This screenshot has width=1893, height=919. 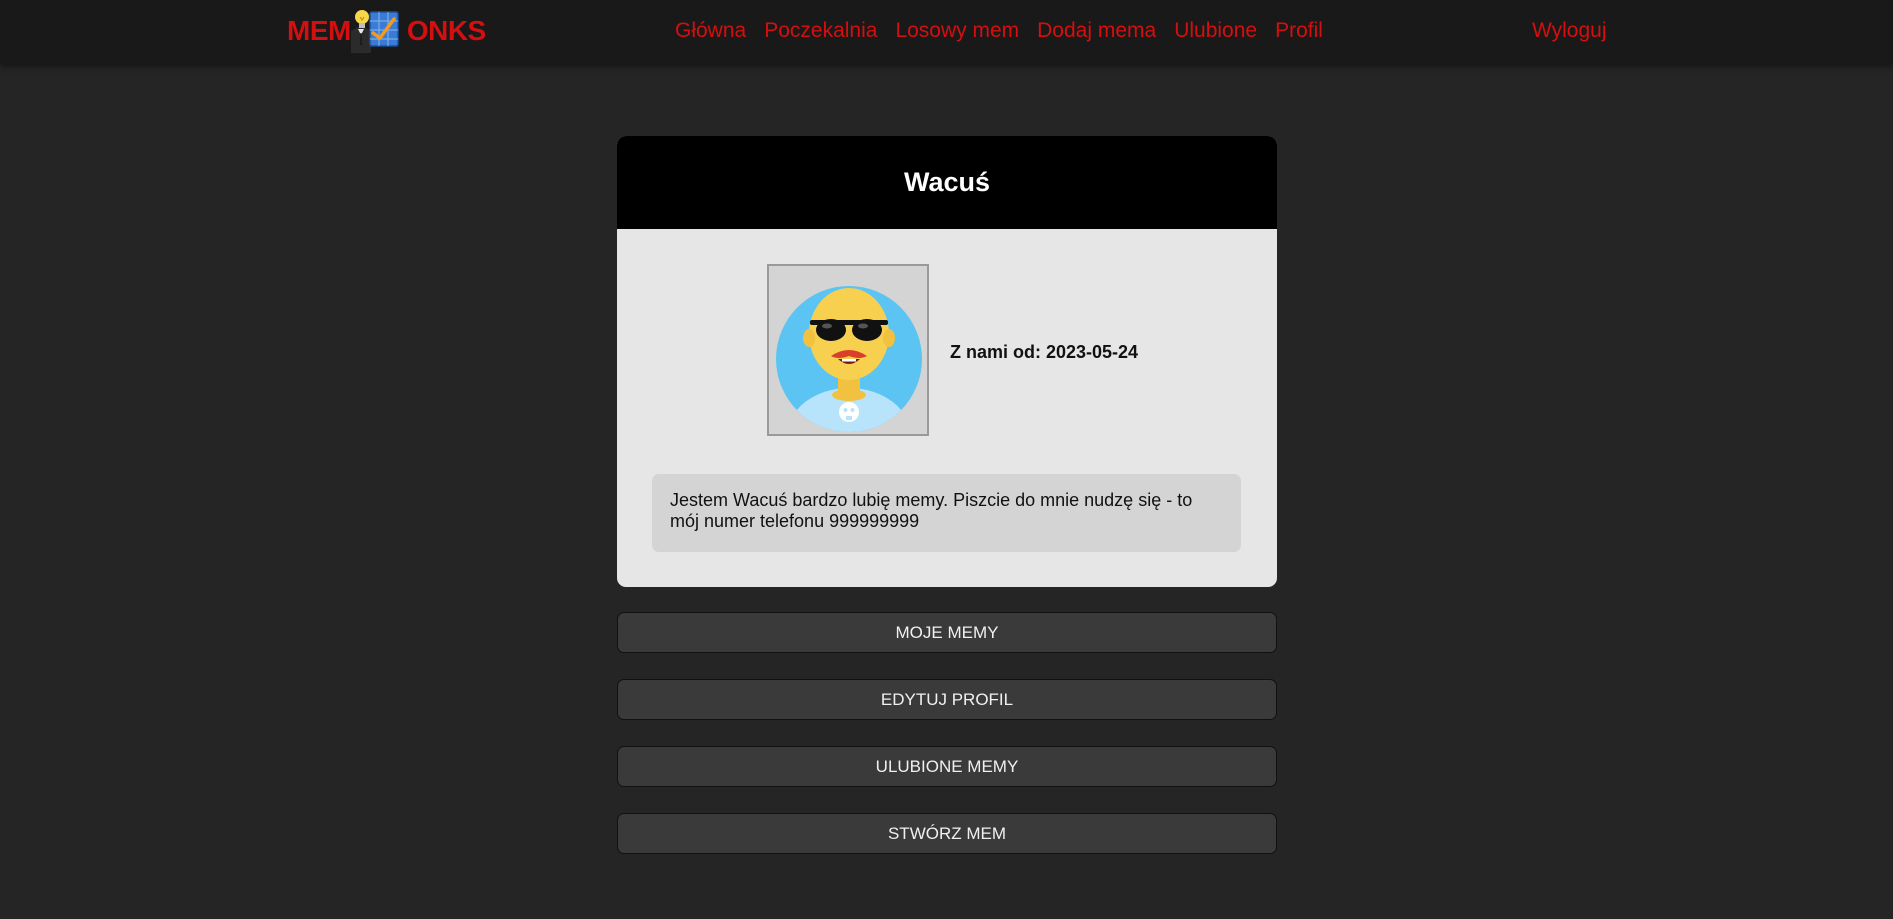 I want to click on joined-date: Z nami od: 2023-05-24, so click(x=1044, y=352).